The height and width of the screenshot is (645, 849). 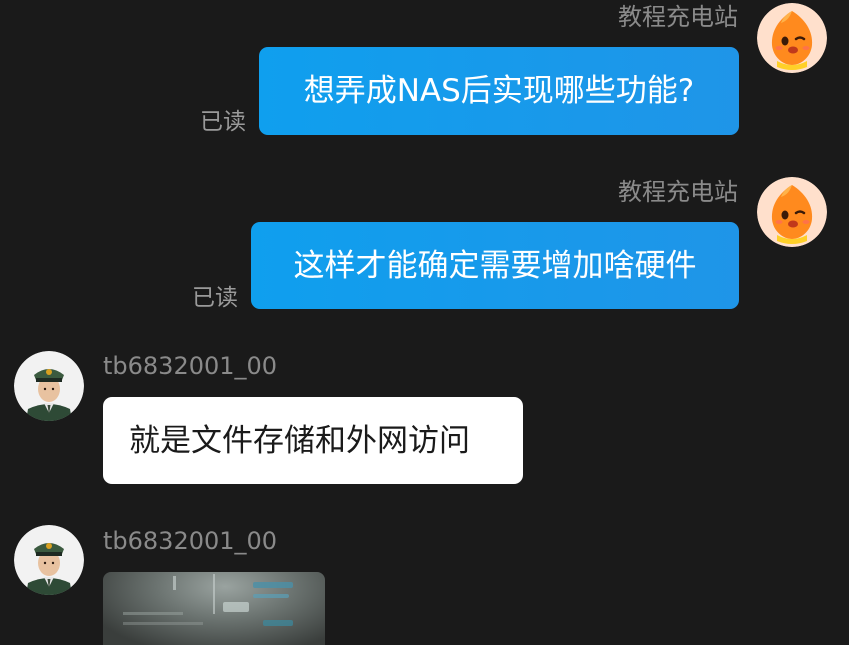 What do you see at coordinates (495, 265) in the screenshot?
I see `message-bubble: 这样才能确定需要增加啥硬件` at bounding box center [495, 265].